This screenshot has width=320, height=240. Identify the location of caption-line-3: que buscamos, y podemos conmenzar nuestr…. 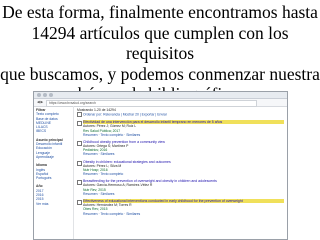
(160, 73).